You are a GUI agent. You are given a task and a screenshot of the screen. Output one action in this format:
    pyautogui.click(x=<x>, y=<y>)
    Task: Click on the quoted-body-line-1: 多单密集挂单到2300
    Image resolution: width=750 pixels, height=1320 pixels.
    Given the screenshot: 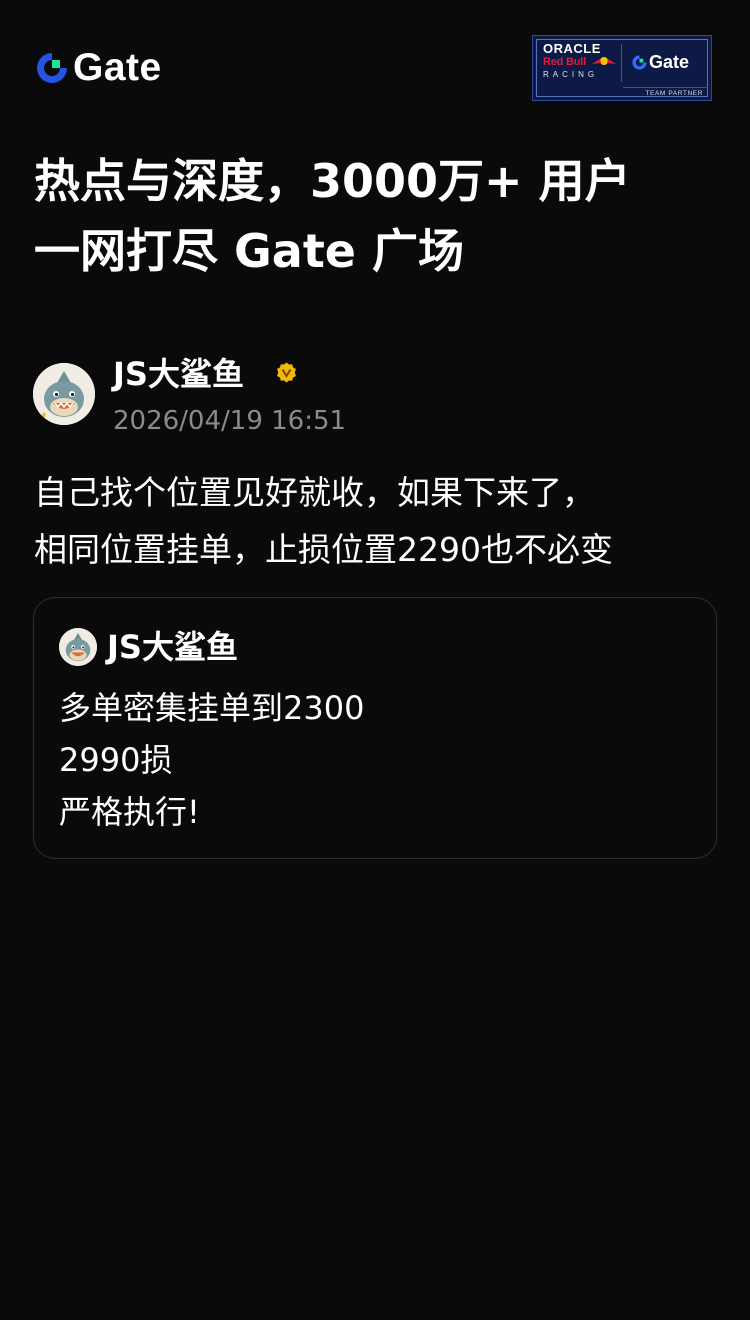 What is the action you would take?
    pyautogui.click(x=212, y=708)
    